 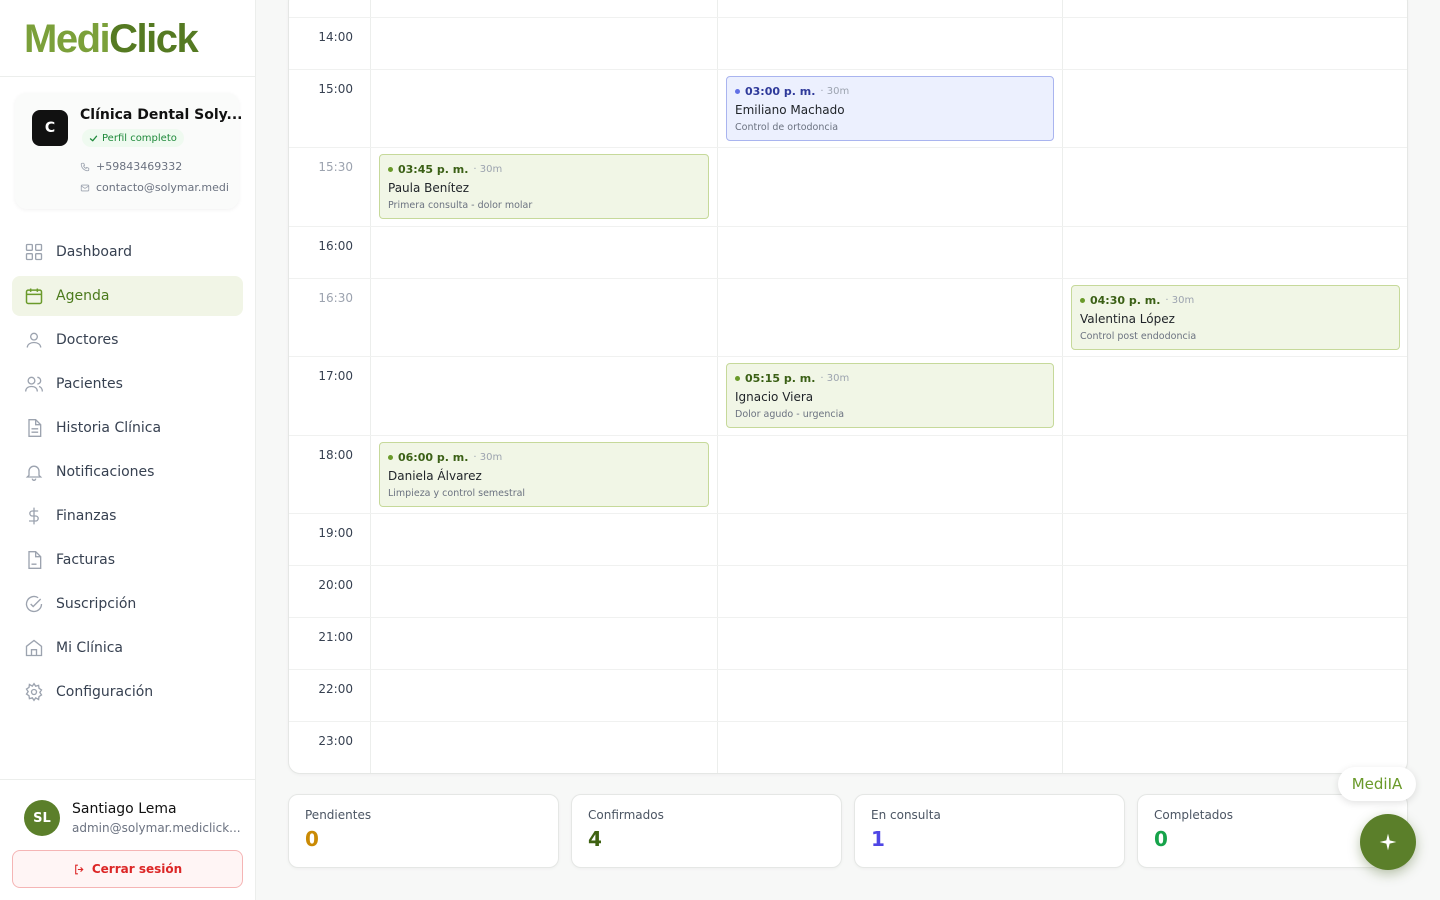 What do you see at coordinates (429, 188) in the screenshot?
I see `appointment-patient: Paula Benítez` at bounding box center [429, 188].